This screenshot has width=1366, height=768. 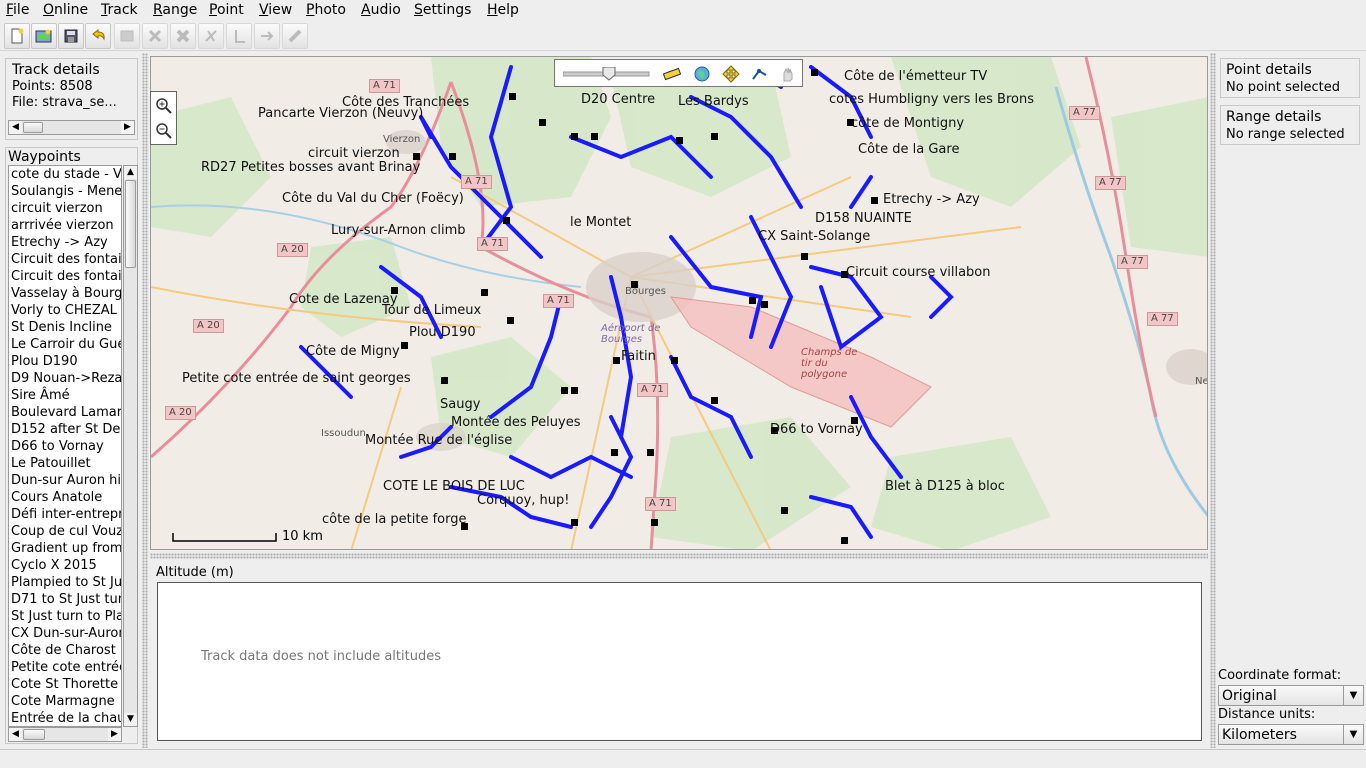 What do you see at coordinates (71, 36) in the screenshot?
I see `save-button` at bounding box center [71, 36].